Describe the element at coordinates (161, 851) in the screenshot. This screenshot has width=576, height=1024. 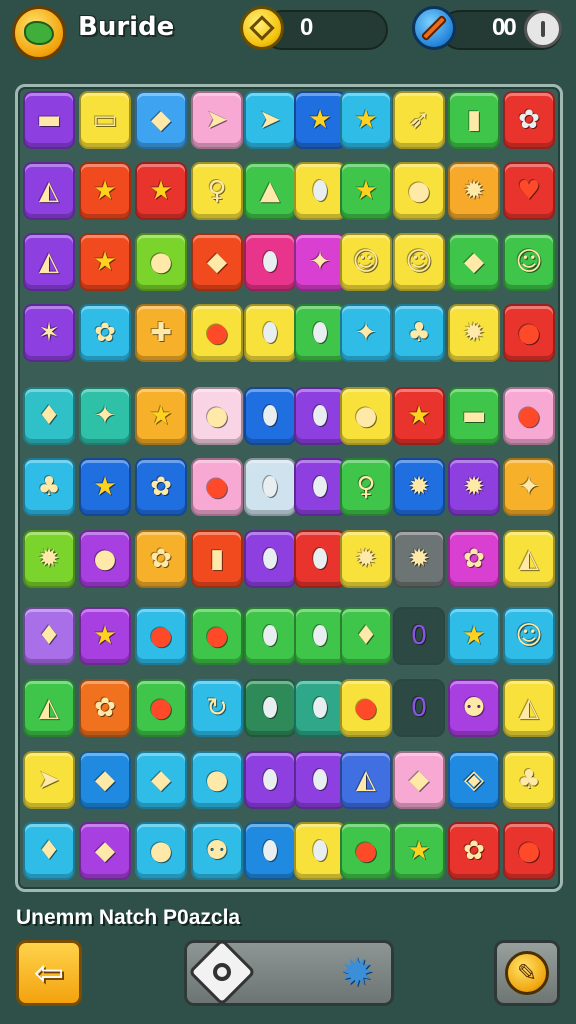
I see `tile-bean: ●` at that location.